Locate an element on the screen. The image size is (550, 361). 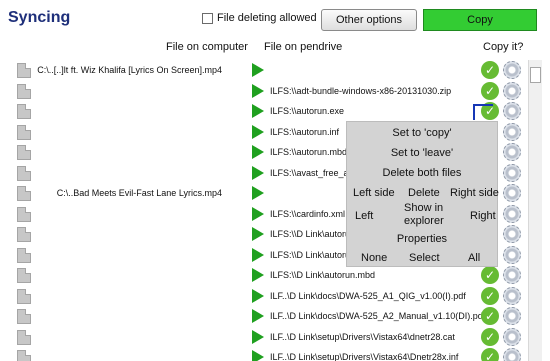
file-row: ILFS:\\autorun.exe ✓ is located at coordinates (264, 111).